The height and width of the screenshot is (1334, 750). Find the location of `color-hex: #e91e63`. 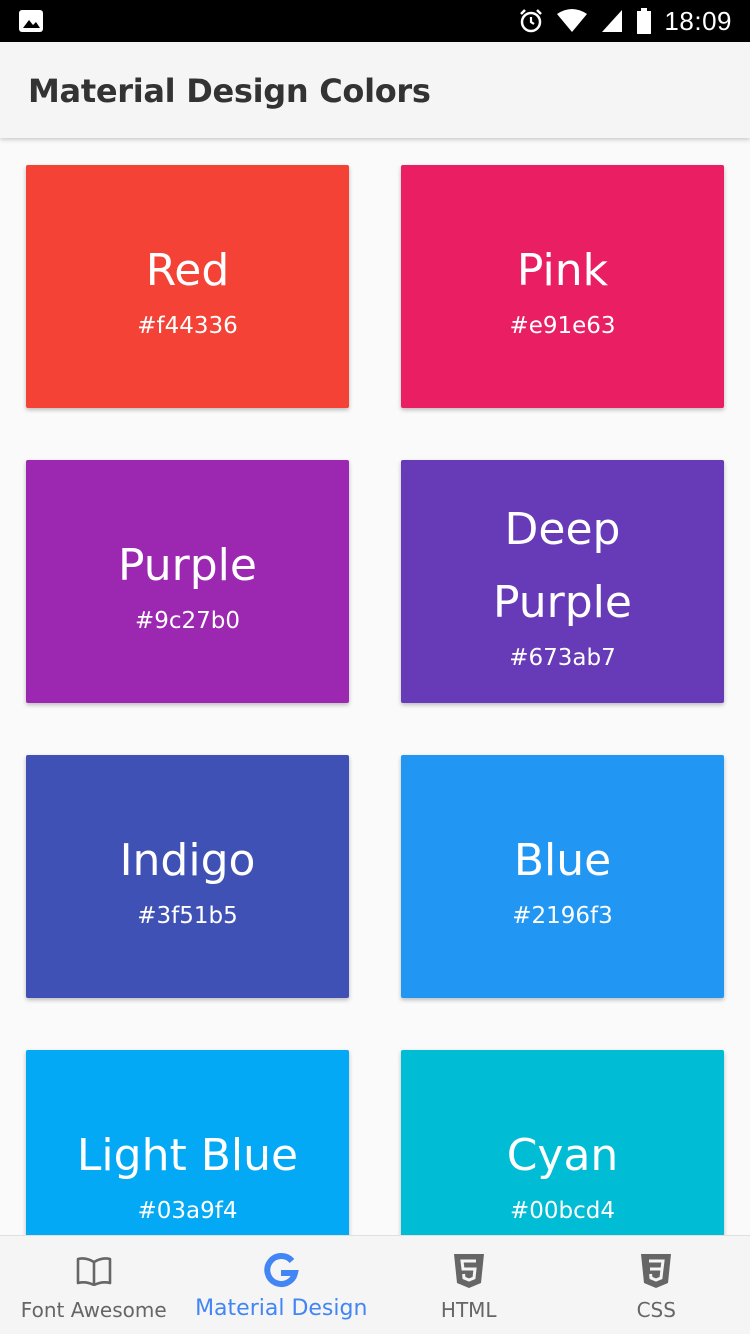

color-hex: #e91e63 is located at coordinates (562, 326).